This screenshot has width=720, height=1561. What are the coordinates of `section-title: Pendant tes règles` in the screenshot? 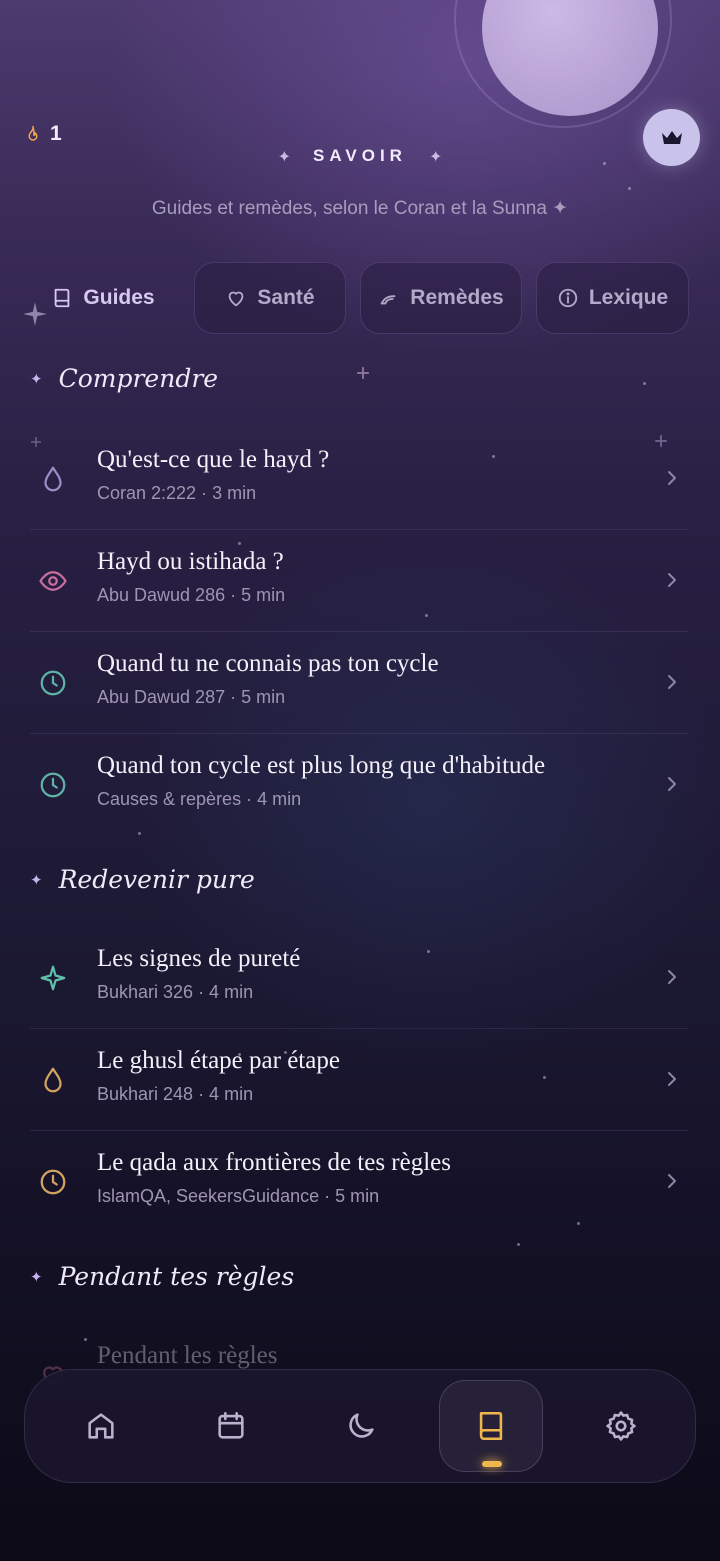 It's located at (176, 1276).